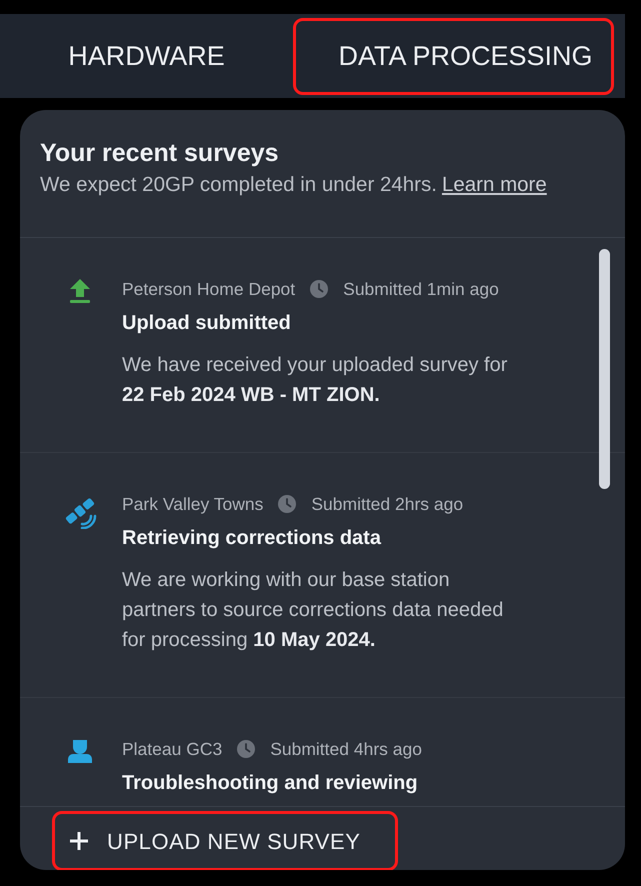 The width and height of the screenshot is (641, 886). I want to click on panel-title: Your recent surveys, so click(160, 153).